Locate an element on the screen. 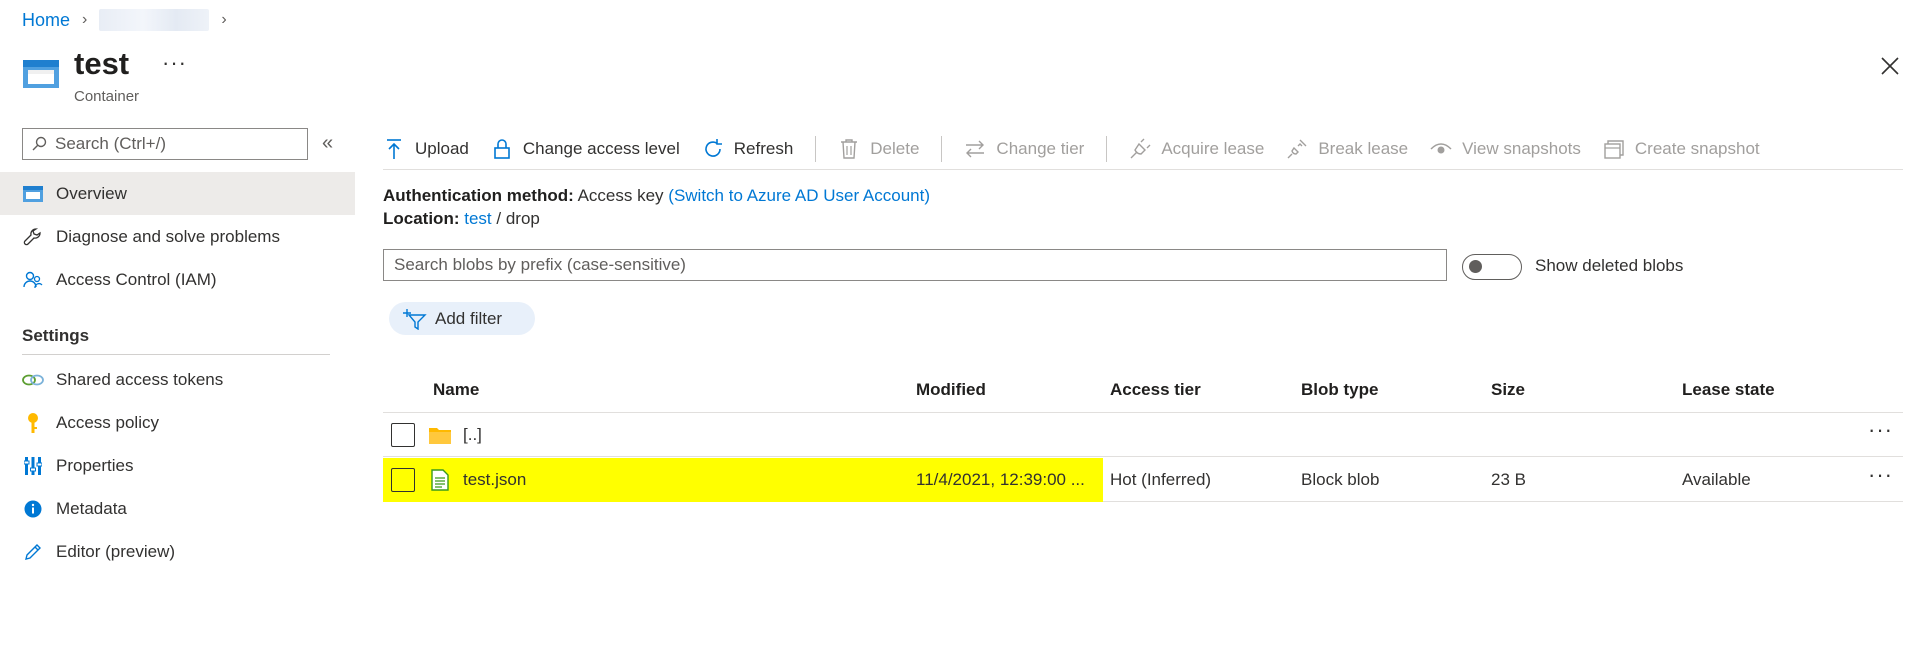 Image resolution: width=1915 pixels, height=655 pixels. delete-label: Delete is located at coordinates (895, 148).